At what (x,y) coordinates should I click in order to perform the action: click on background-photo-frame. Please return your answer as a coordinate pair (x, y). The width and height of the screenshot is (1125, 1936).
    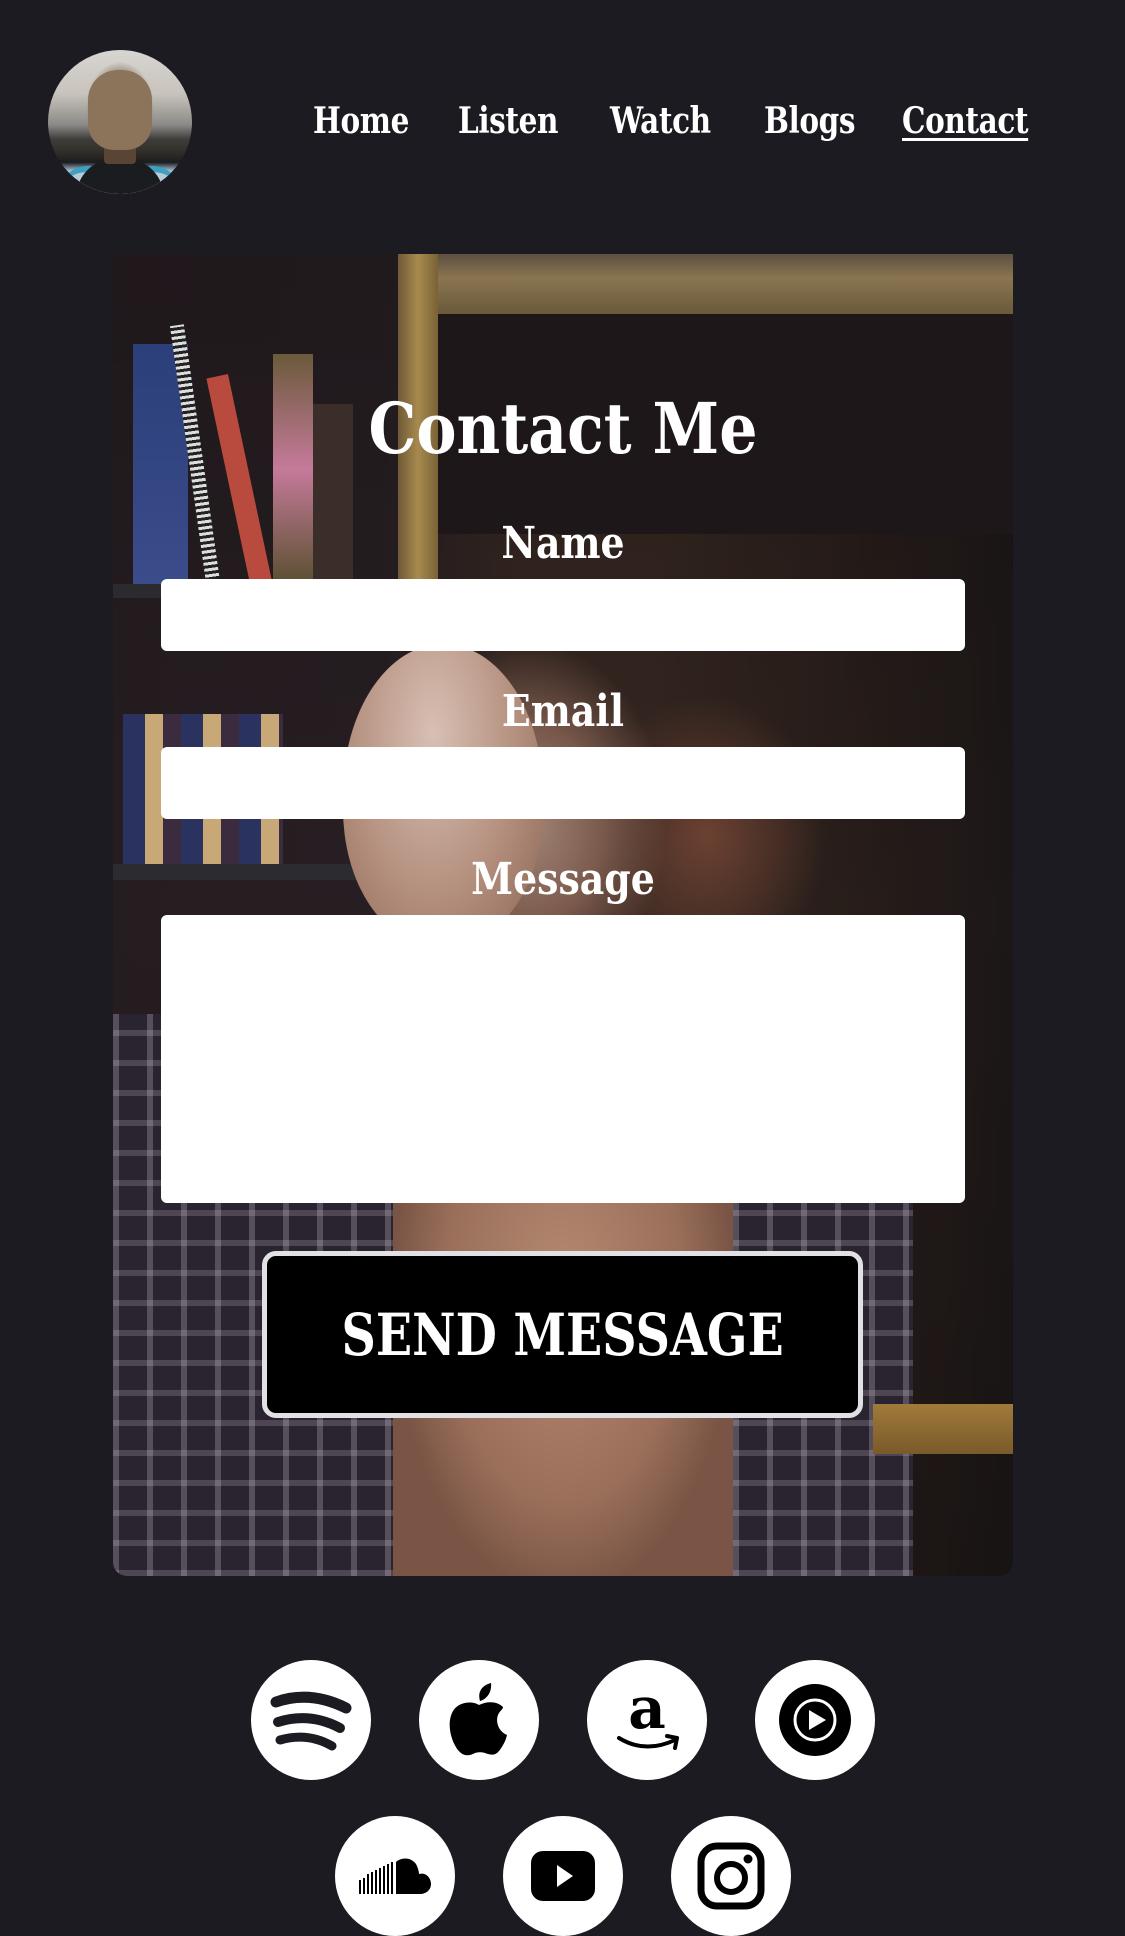
    Looking at the image, I should click on (705, 284).